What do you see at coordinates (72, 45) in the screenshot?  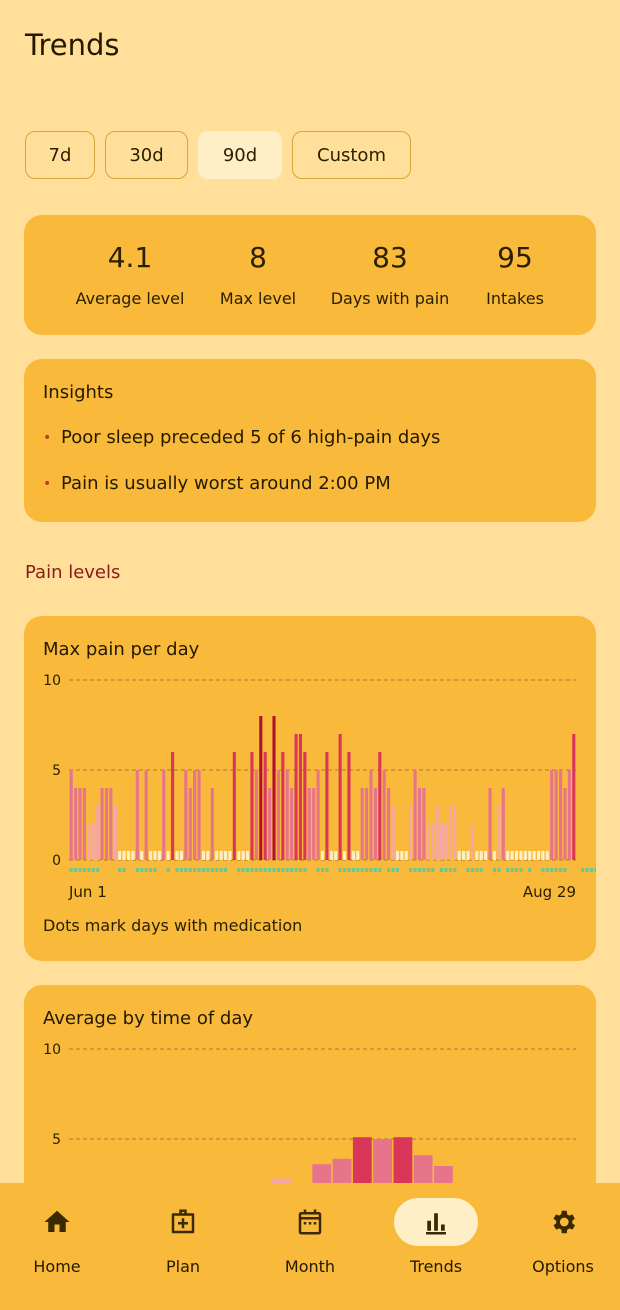 I see `page-title: Trends` at bounding box center [72, 45].